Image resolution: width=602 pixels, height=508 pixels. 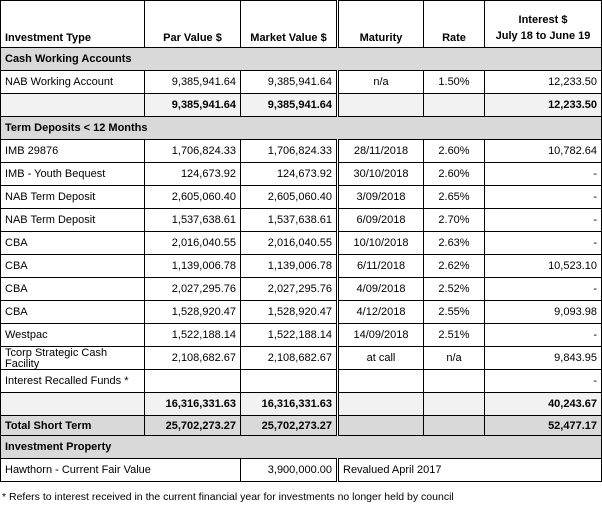 What do you see at coordinates (192, 197) in the screenshot?
I see `cell-par: 2,605,060.40` at bounding box center [192, 197].